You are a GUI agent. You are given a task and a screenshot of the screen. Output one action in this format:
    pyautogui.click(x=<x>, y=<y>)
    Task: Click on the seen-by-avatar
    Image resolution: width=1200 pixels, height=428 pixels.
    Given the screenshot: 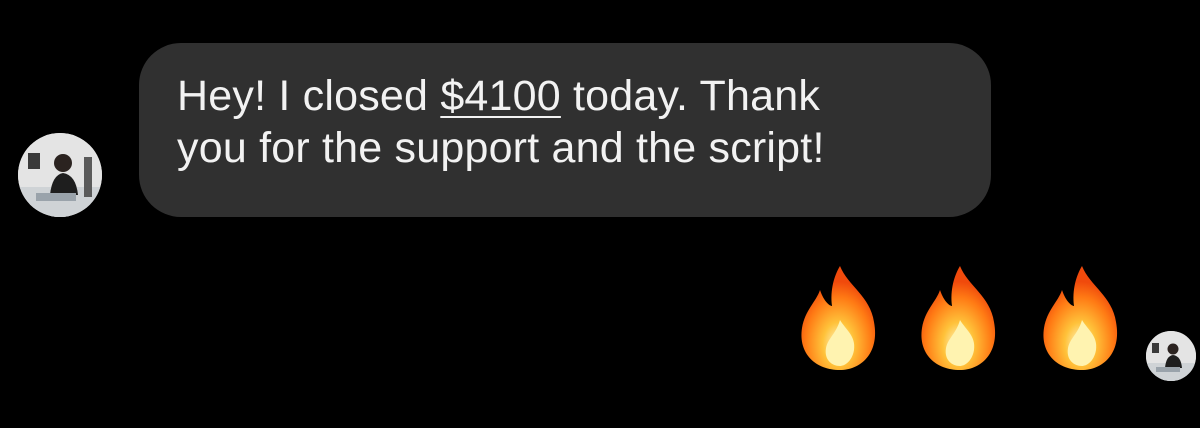 What is the action you would take?
    pyautogui.click(x=1171, y=356)
    